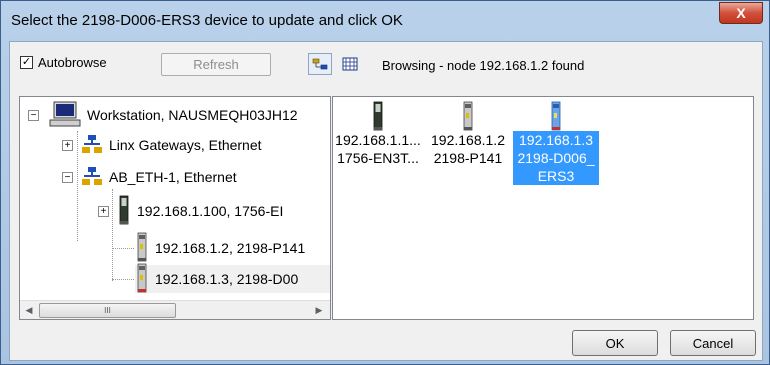 The width and height of the screenshot is (770, 365). Describe the element at coordinates (320, 64) in the screenshot. I see `browse-tree-icon` at that location.